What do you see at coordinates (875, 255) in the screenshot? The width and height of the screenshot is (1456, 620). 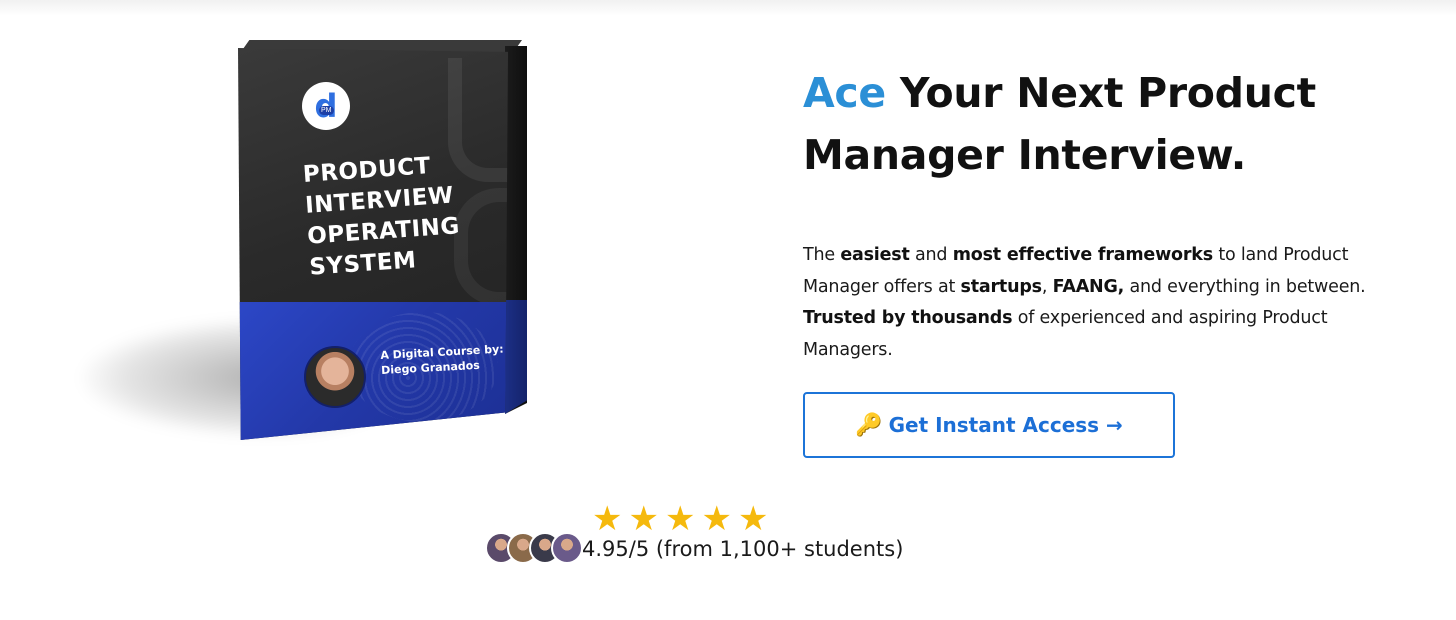 I see `desc-bold: easiest` at bounding box center [875, 255].